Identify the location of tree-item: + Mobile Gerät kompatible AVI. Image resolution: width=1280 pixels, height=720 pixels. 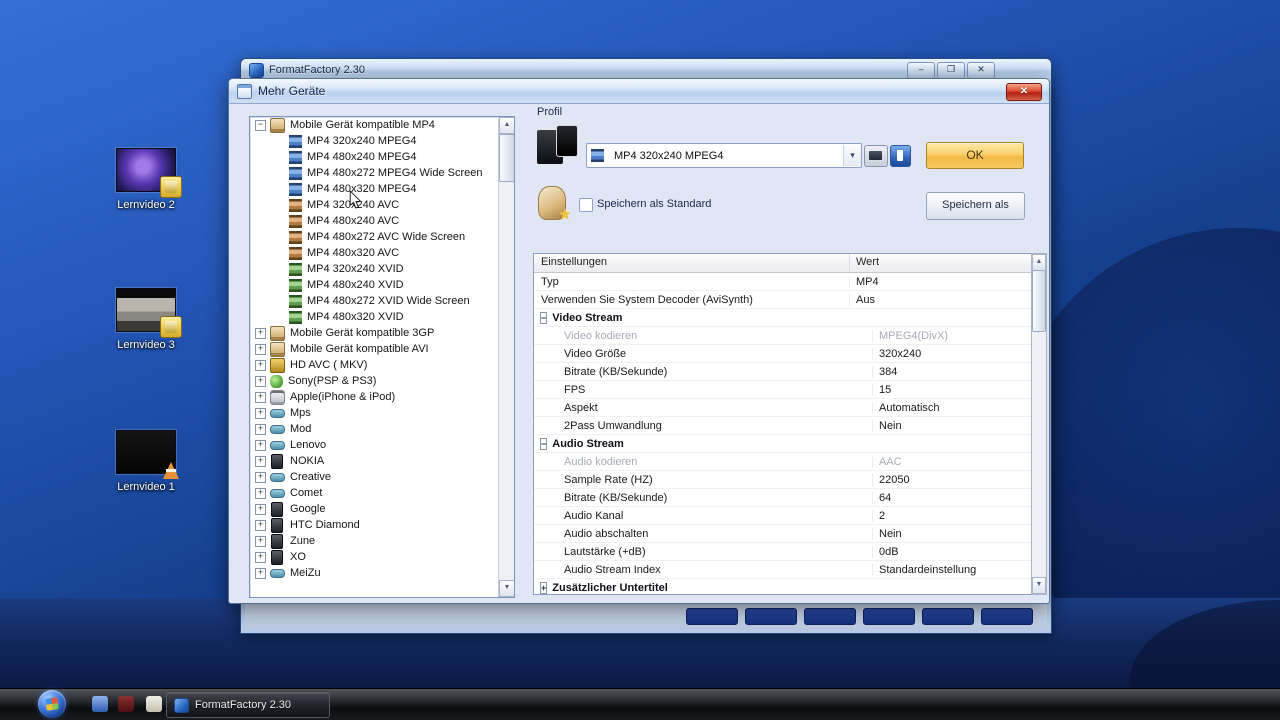
(374, 349).